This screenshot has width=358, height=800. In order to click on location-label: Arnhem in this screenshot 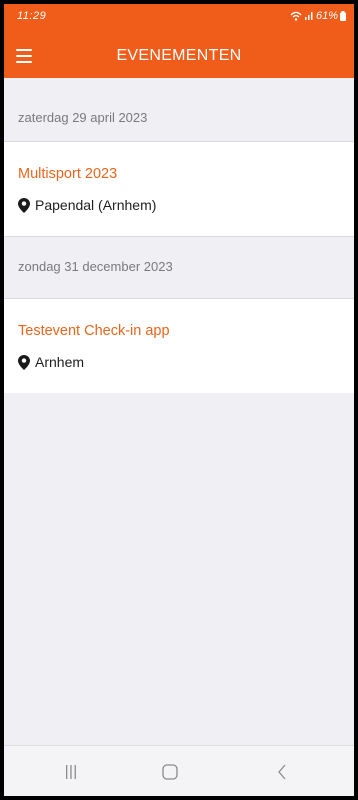, I will do `click(60, 362)`.